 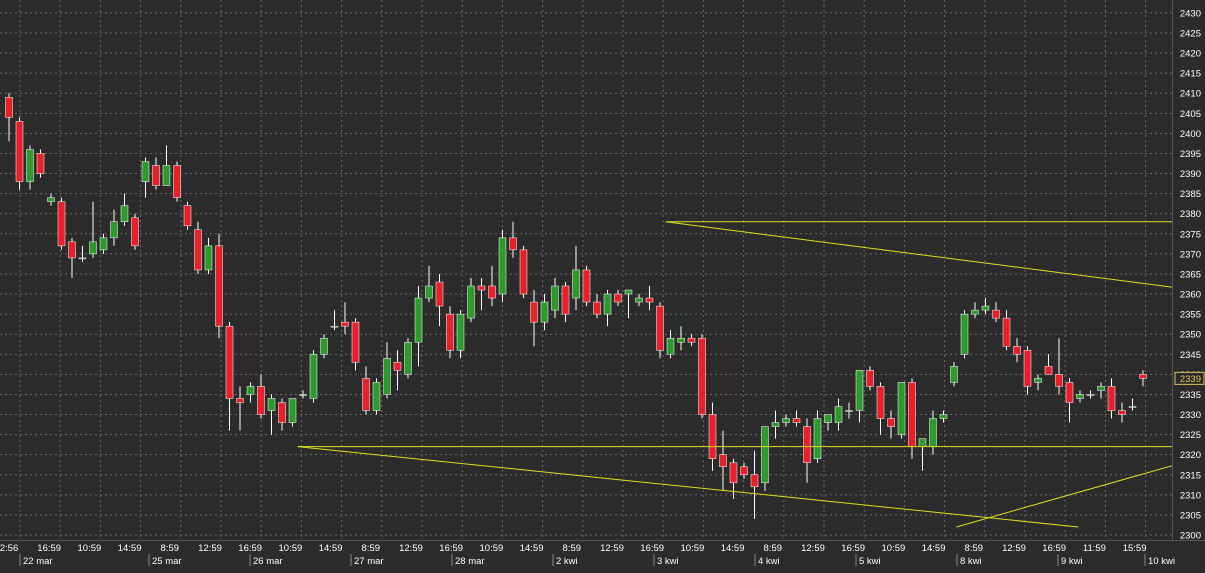 I want to click on price-tick-label: 2390, so click(x=1190, y=174).